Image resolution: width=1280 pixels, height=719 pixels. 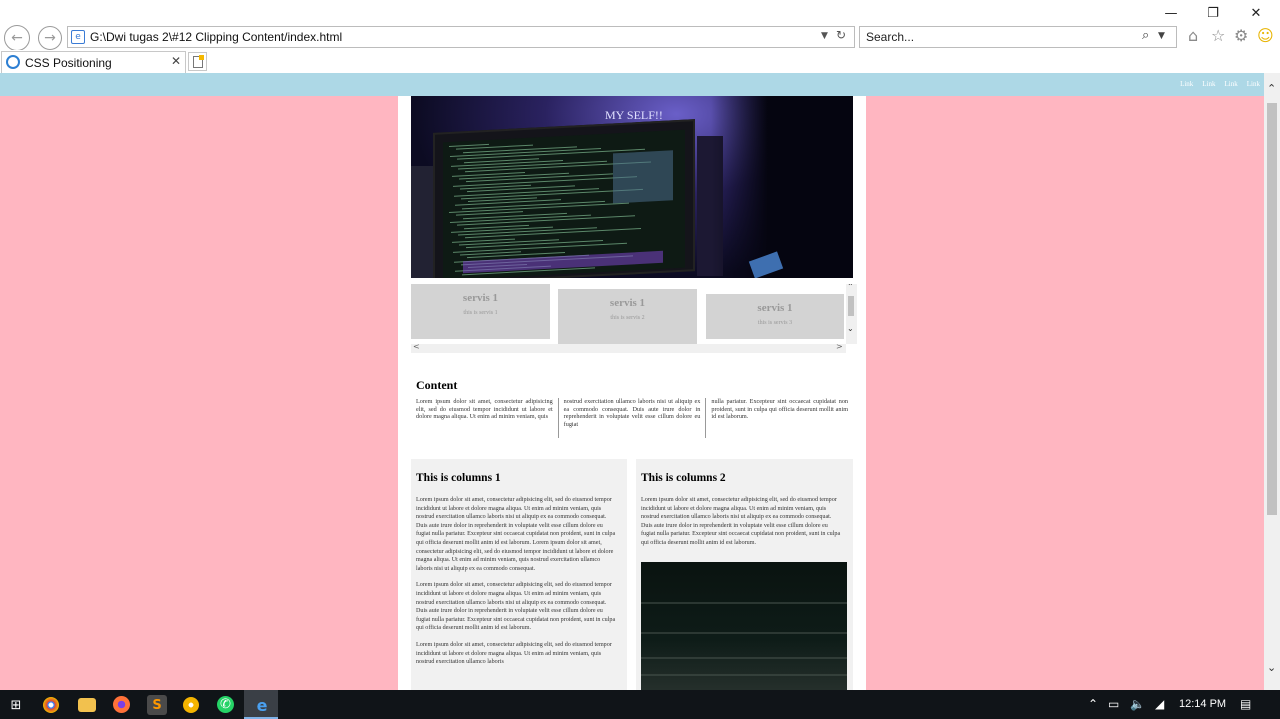 What do you see at coordinates (632, 84) in the screenshot?
I see `site-navbar: Link Link Link Link` at bounding box center [632, 84].